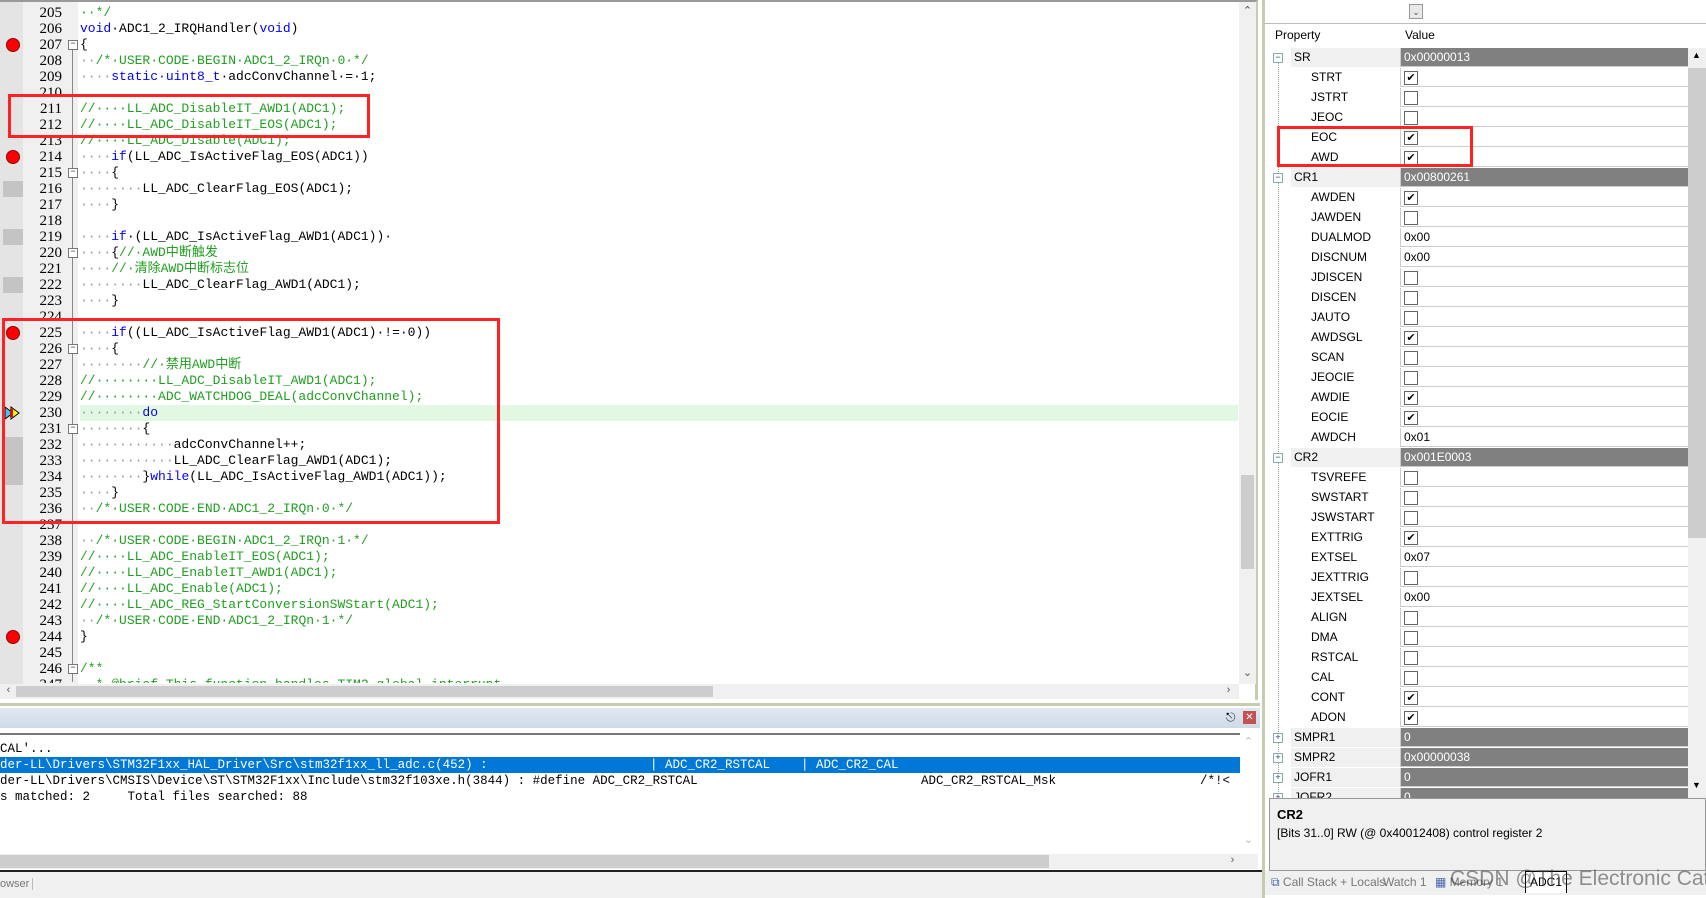 Image resolution: width=1706 pixels, height=898 pixels. What do you see at coordinates (1478, 278) in the screenshot?
I see `register-row-jdiscen: JDISCEN` at bounding box center [1478, 278].